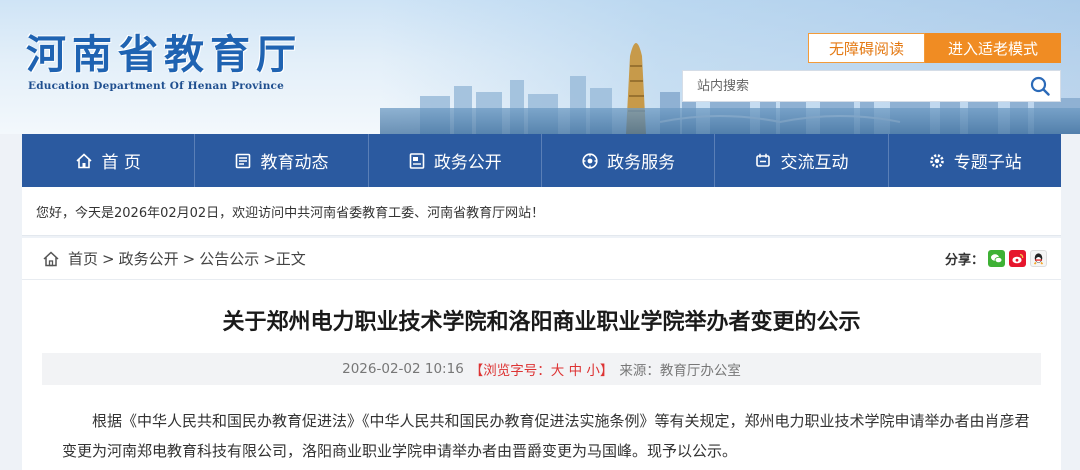 The height and width of the screenshot is (470, 1080). What do you see at coordinates (541, 259) in the screenshot?
I see `breadcrumb: 首页 > 政务公开 > 公告公示 >正文 分享：` at bounding box center [541, 259].